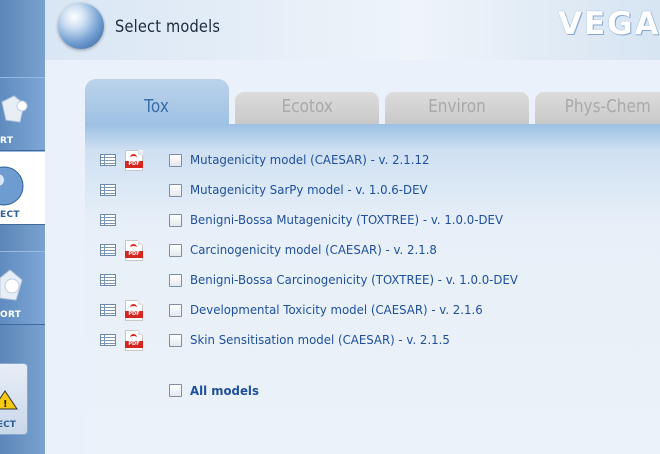 The image size is (660, 454). What do you see at coordinates (81, 26) in the screenshot?
I see `globe-icon` at bounding box center [81, 26].